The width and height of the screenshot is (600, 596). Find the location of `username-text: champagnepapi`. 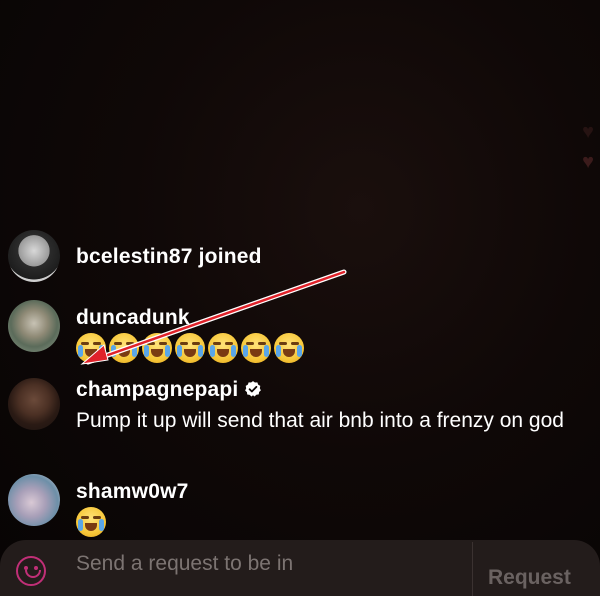

username-text: champagnepapi is located at coordinates (157, 389).